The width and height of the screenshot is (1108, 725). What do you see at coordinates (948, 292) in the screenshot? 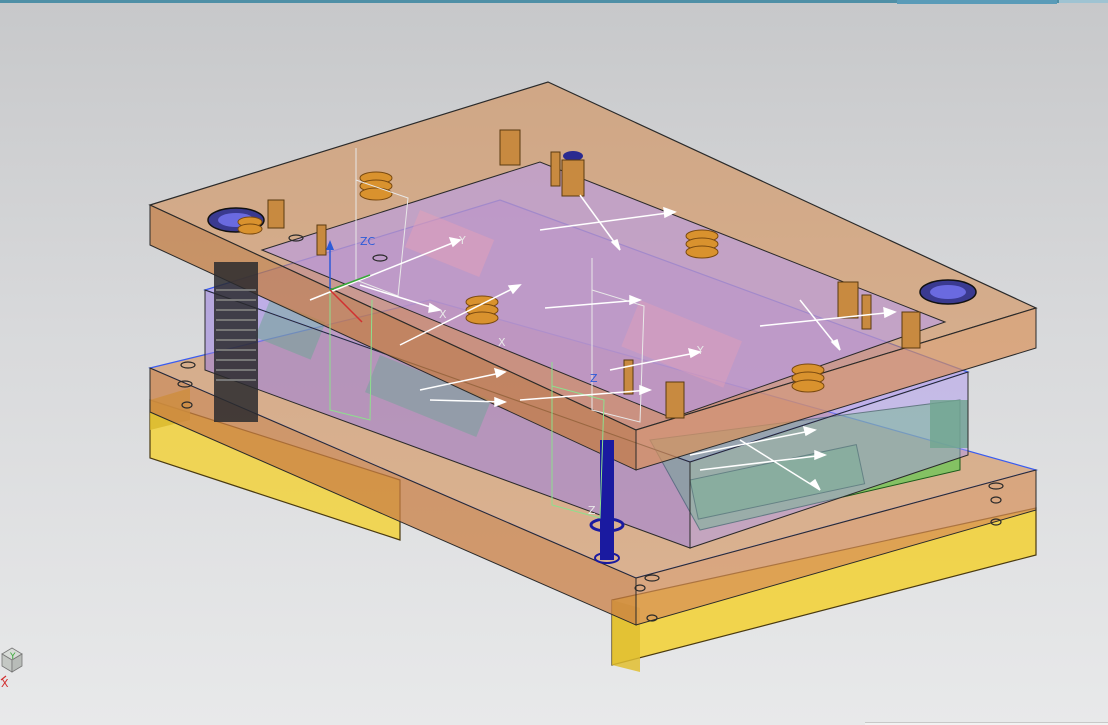
I see `guide-bushing-right` at bounding box center [948, 292].